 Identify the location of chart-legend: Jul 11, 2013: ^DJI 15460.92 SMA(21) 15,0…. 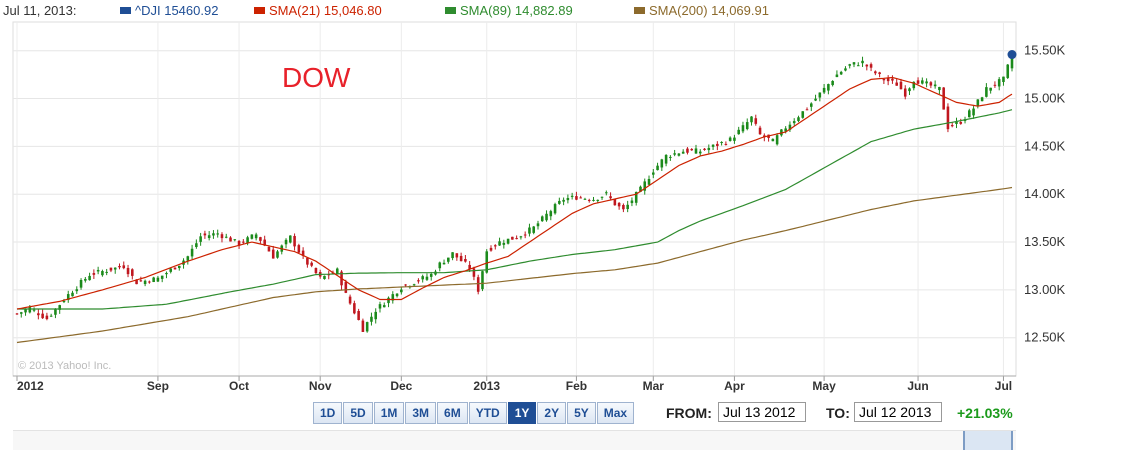
(566, 11).